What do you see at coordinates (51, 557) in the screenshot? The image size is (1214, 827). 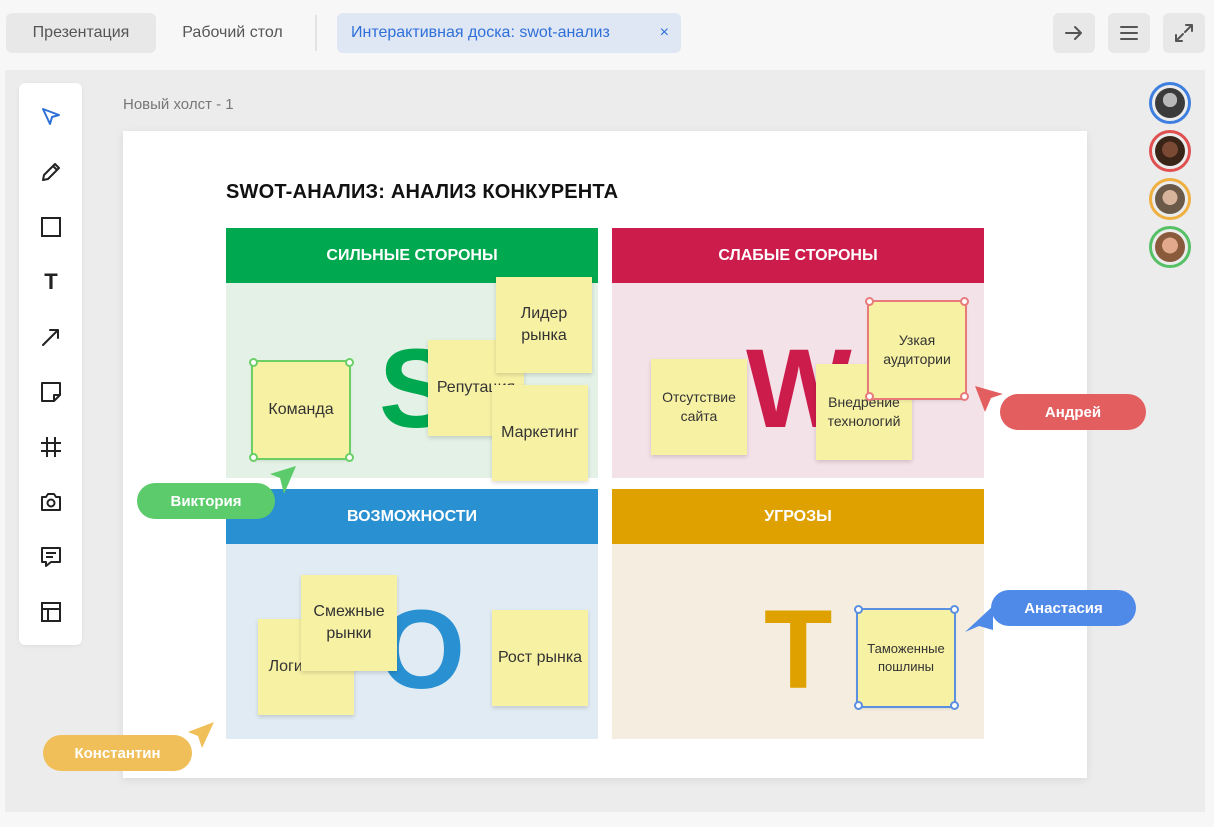 I see `comment-icon` at bounding box center [51, 557].